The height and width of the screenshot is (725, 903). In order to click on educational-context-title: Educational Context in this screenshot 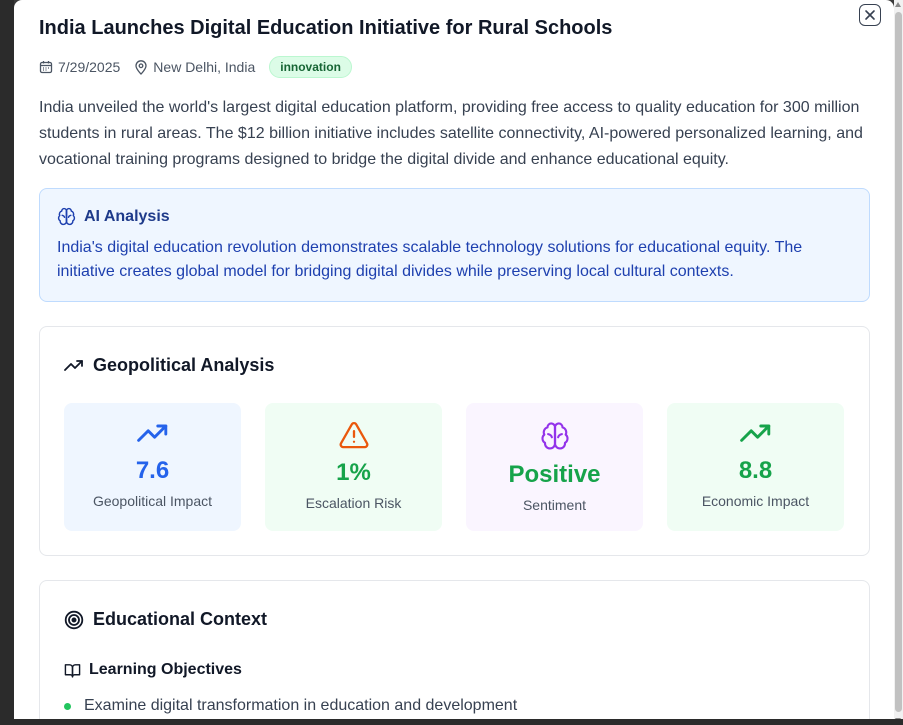, I will do `click(180, 619)`.